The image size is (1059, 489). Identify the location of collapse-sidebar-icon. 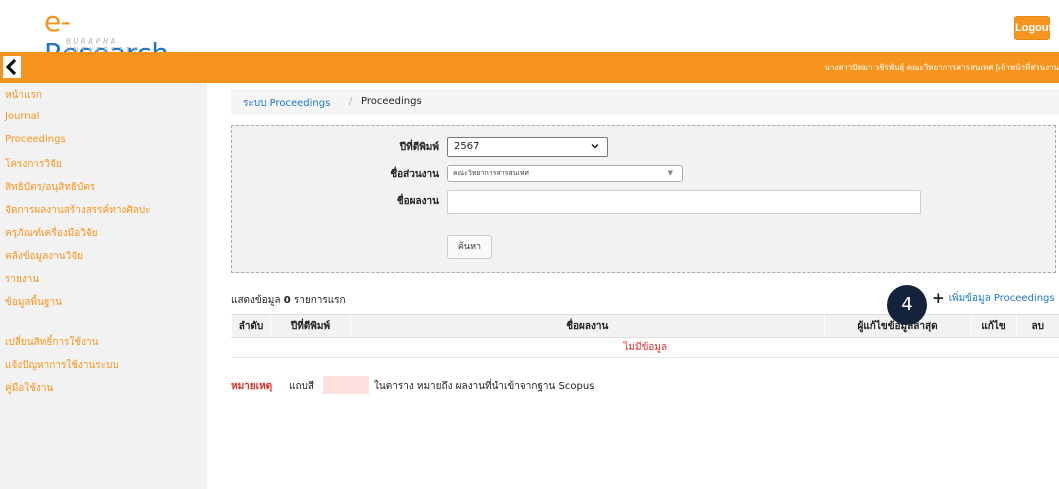
(12, 67).